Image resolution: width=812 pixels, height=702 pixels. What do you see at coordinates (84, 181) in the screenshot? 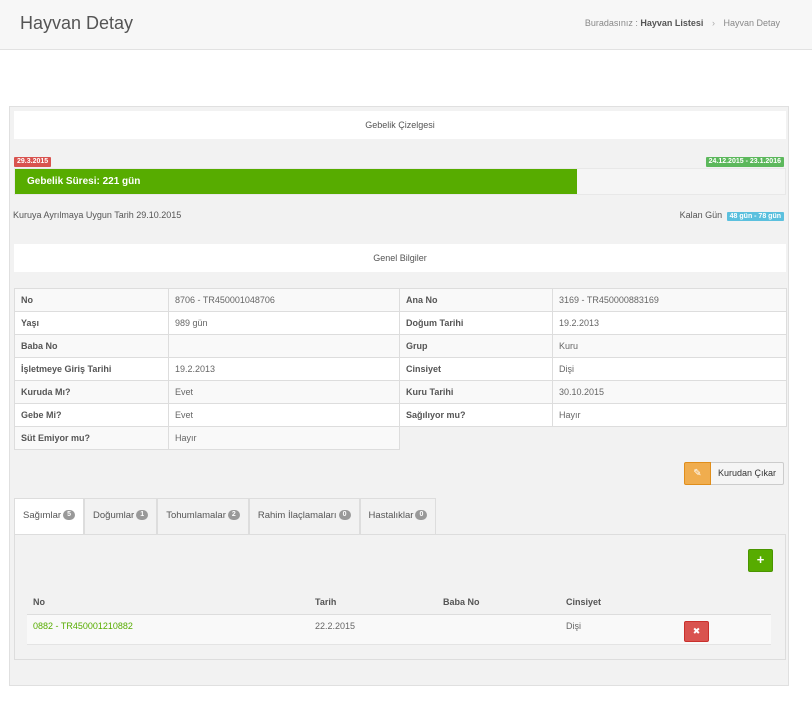
I see `pregnancy-progress-label: Gebelik Süresi: 221 gün` at bounding box center [84, 181].